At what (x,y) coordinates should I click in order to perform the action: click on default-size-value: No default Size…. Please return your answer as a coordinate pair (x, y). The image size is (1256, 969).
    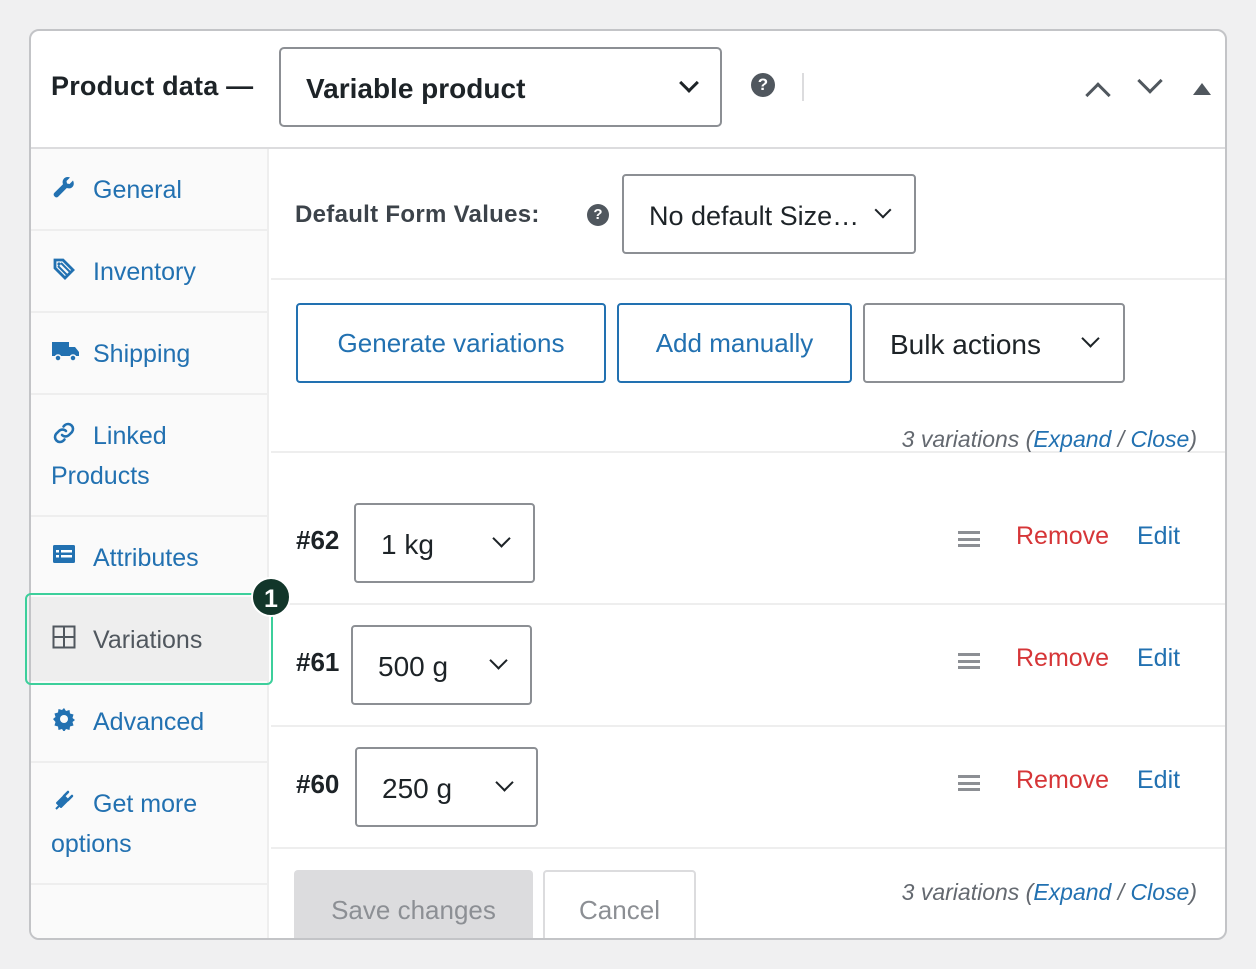
    Looking at the image, I should click on (754, 216).